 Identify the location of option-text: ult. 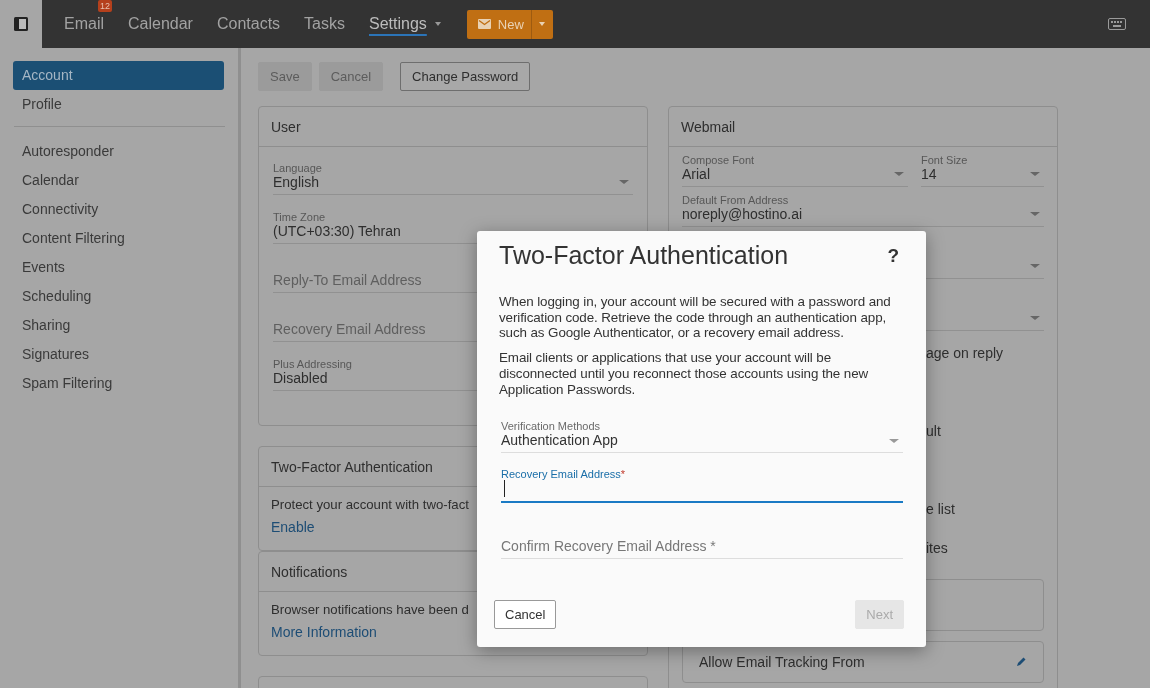
(934, 432).